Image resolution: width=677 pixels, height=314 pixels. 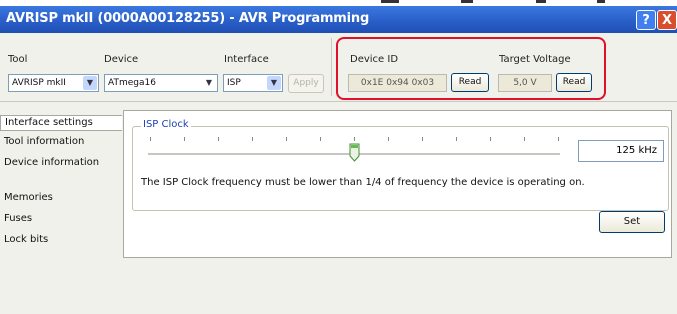 I want to click on sidebar-item-device-information: Device information, so click(x=51, y=162).